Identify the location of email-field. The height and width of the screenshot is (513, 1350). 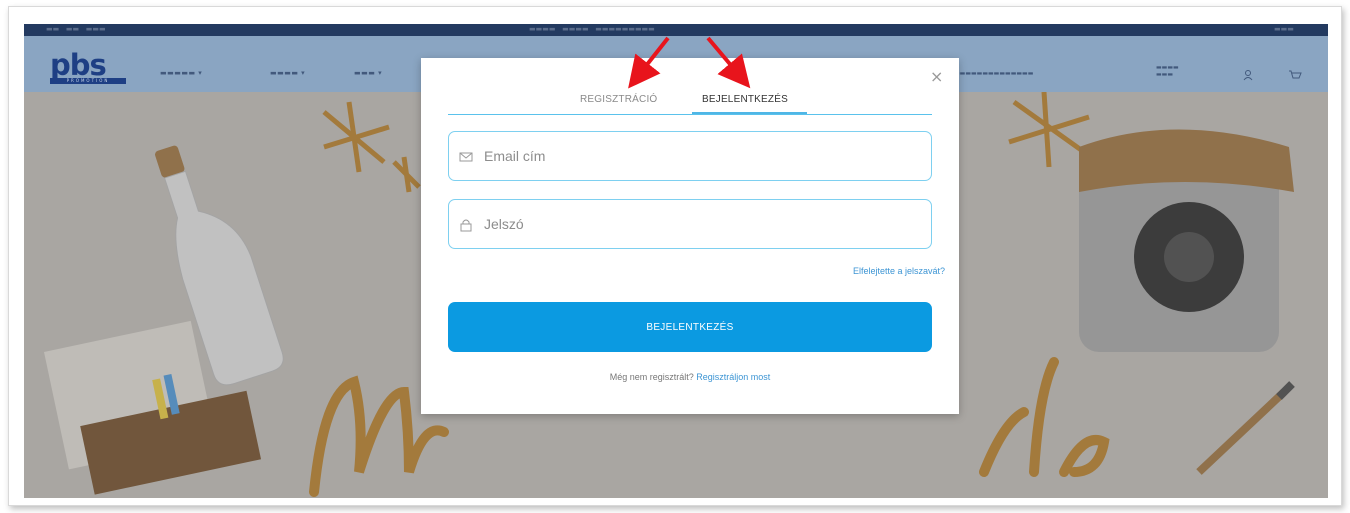
(690, 156).